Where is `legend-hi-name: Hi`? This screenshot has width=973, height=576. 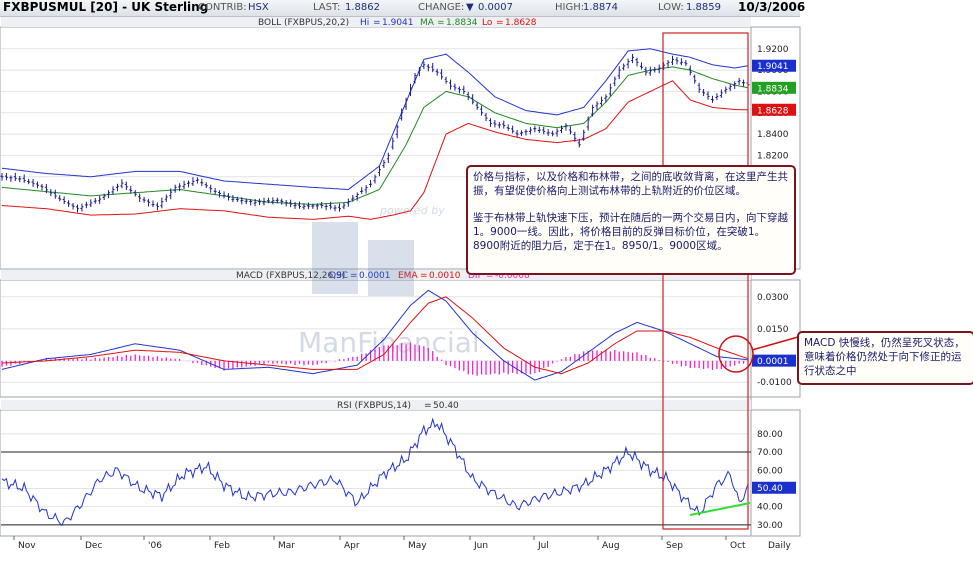 legend-hi-name: Hi is located at coordinates (364, 23).